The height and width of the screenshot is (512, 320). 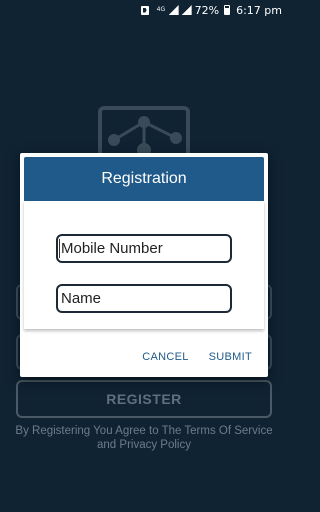 I want to click on dialog-title: Registration, so click(x=144, y=178).